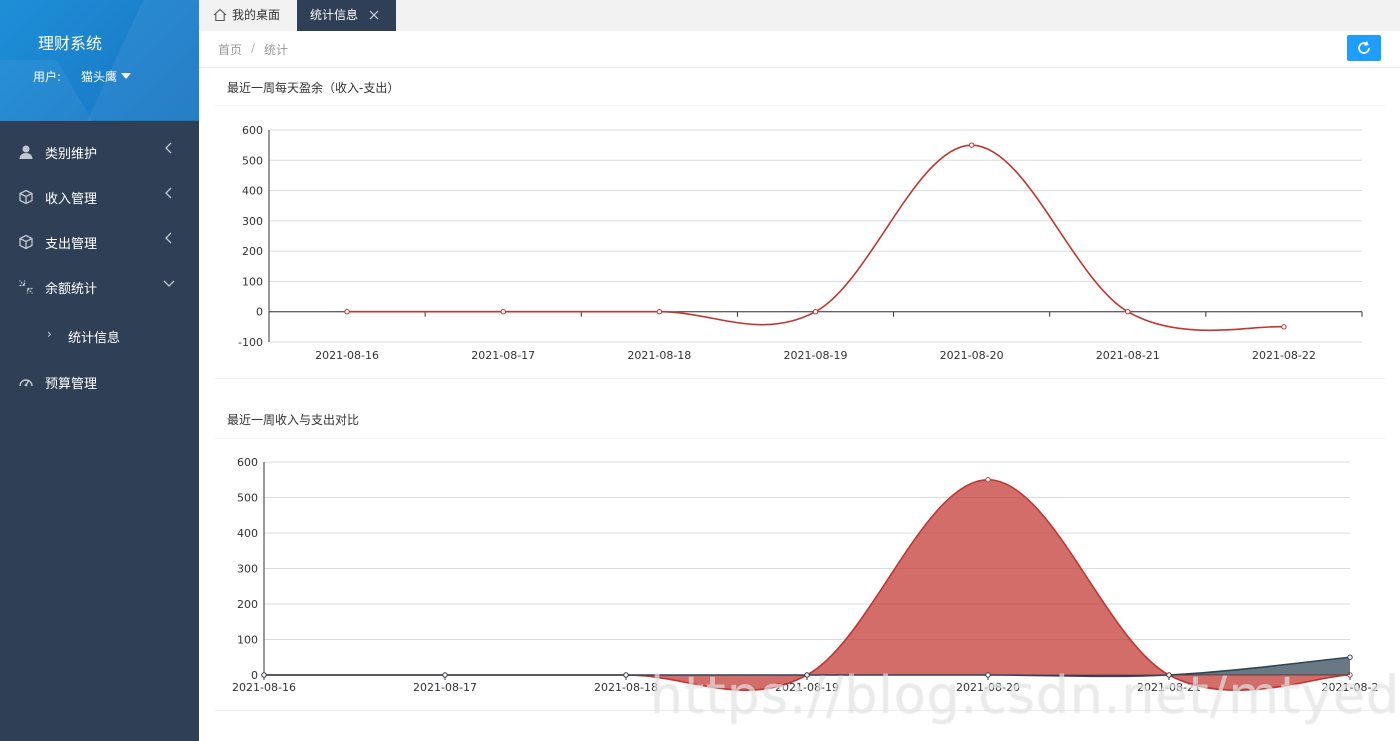  I want to click on refresh-button, so click(1364, 48).